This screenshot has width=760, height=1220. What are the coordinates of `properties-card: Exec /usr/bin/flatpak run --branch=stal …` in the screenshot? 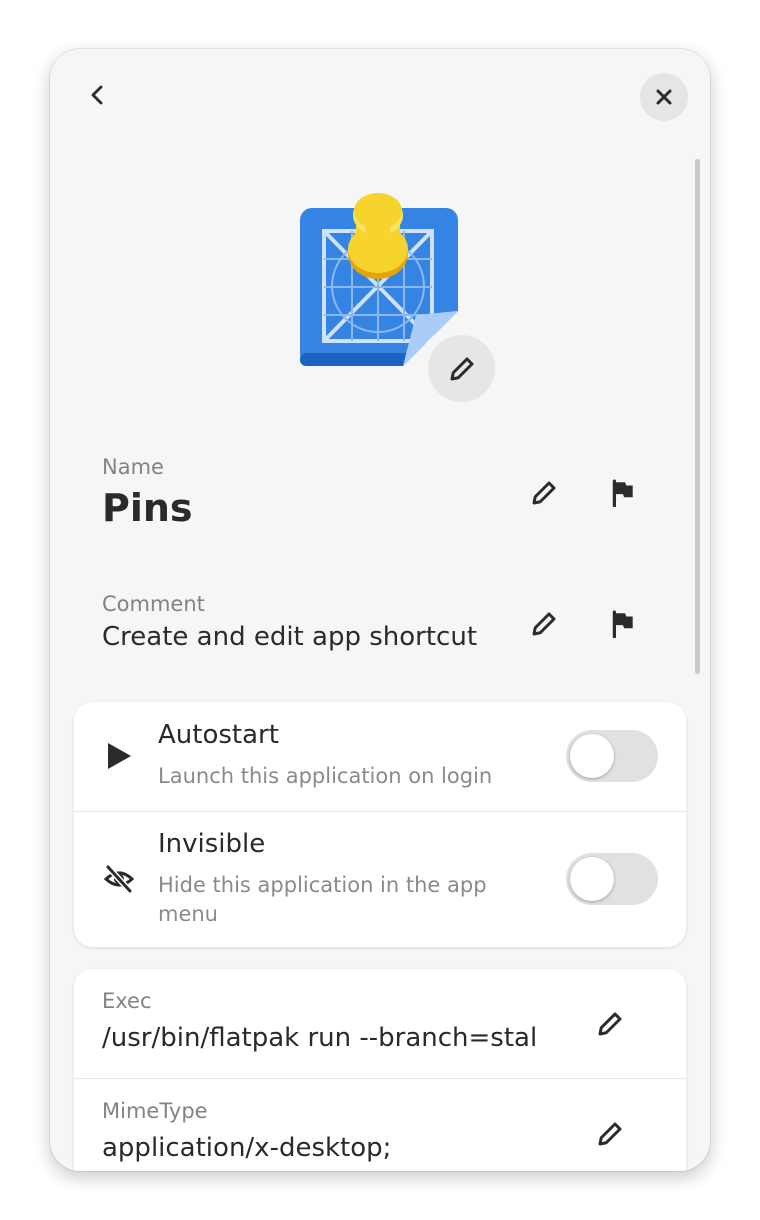 It's located at (380, 1070).